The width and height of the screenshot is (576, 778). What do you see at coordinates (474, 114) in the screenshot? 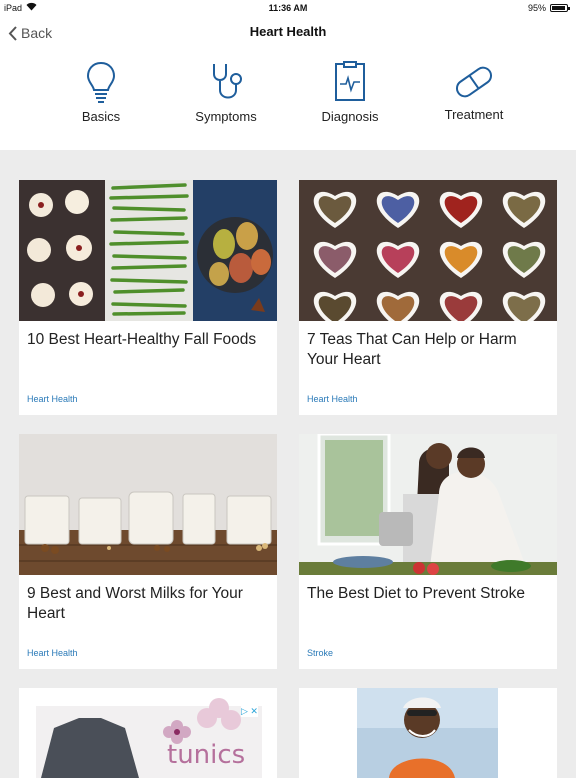
I see `topic-label: Treatment` at bounding box center [474, 114].